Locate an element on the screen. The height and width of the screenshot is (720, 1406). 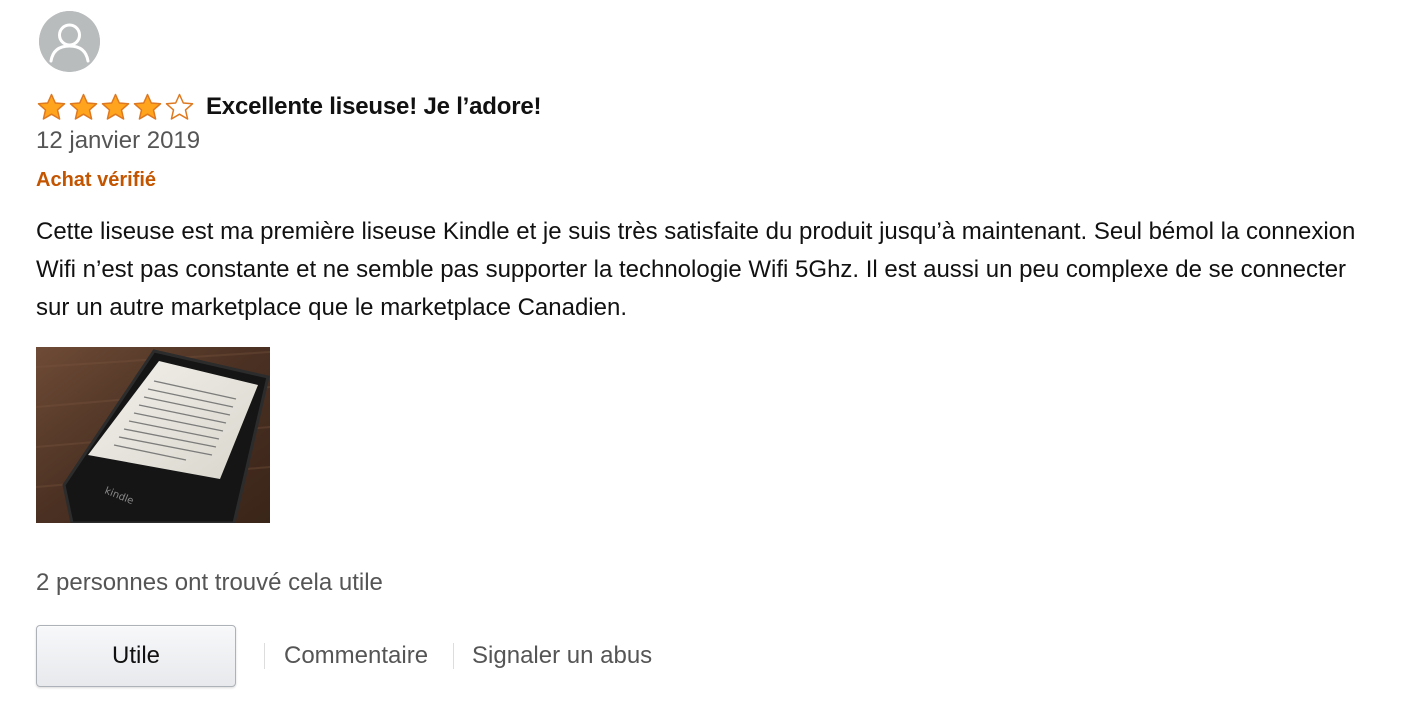
star-rating is located at coordinates (116, 107).